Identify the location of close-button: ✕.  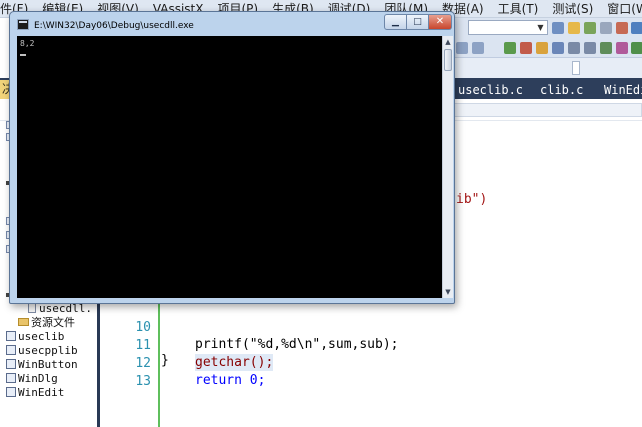
(440, 22).